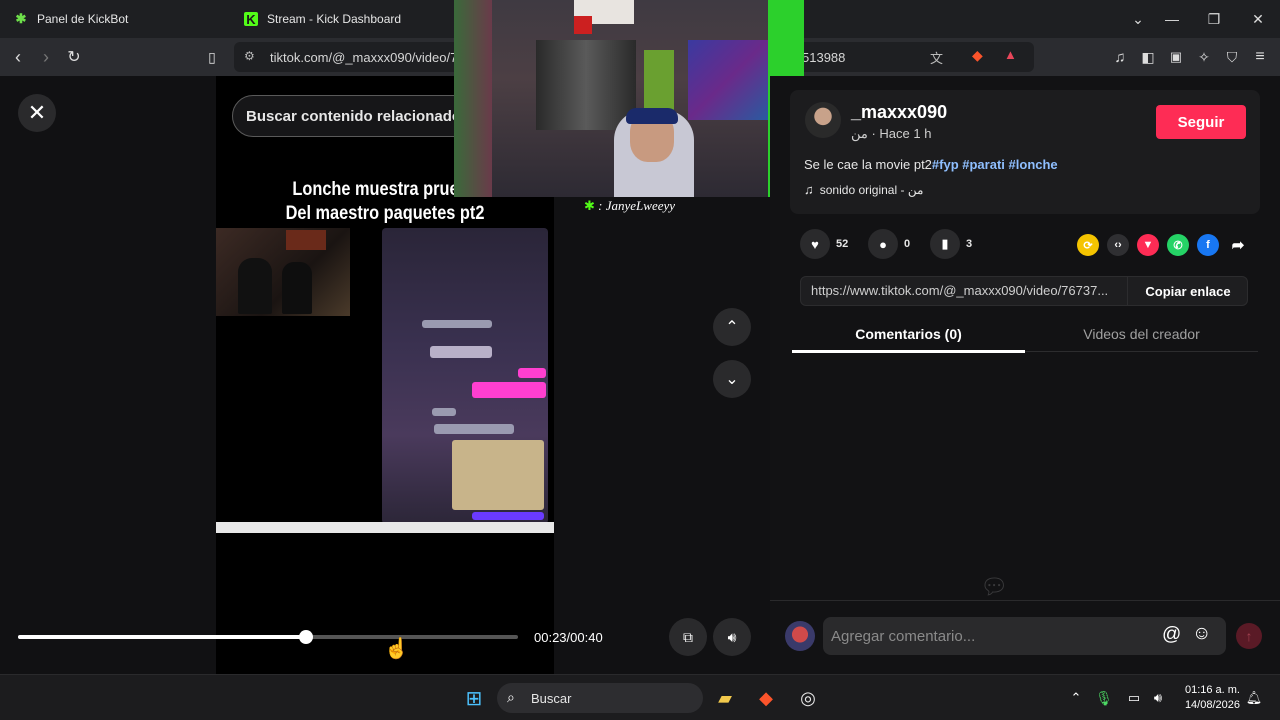 Image resolution: width=1280 pixels, height=720 pixels. I want to click on kickbot-favicon-icon: ✱, so click(21, 18).